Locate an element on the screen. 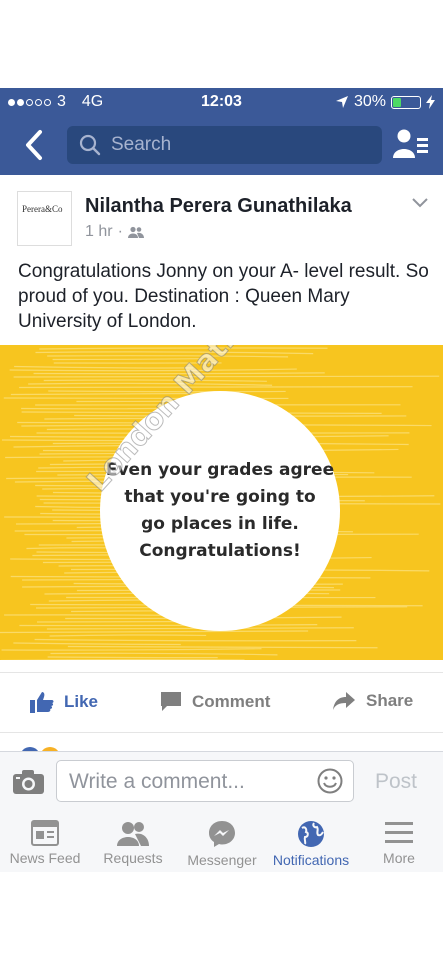  post-author: Nilantha Perera Gunathilaka is located at coordinates (218, 206).